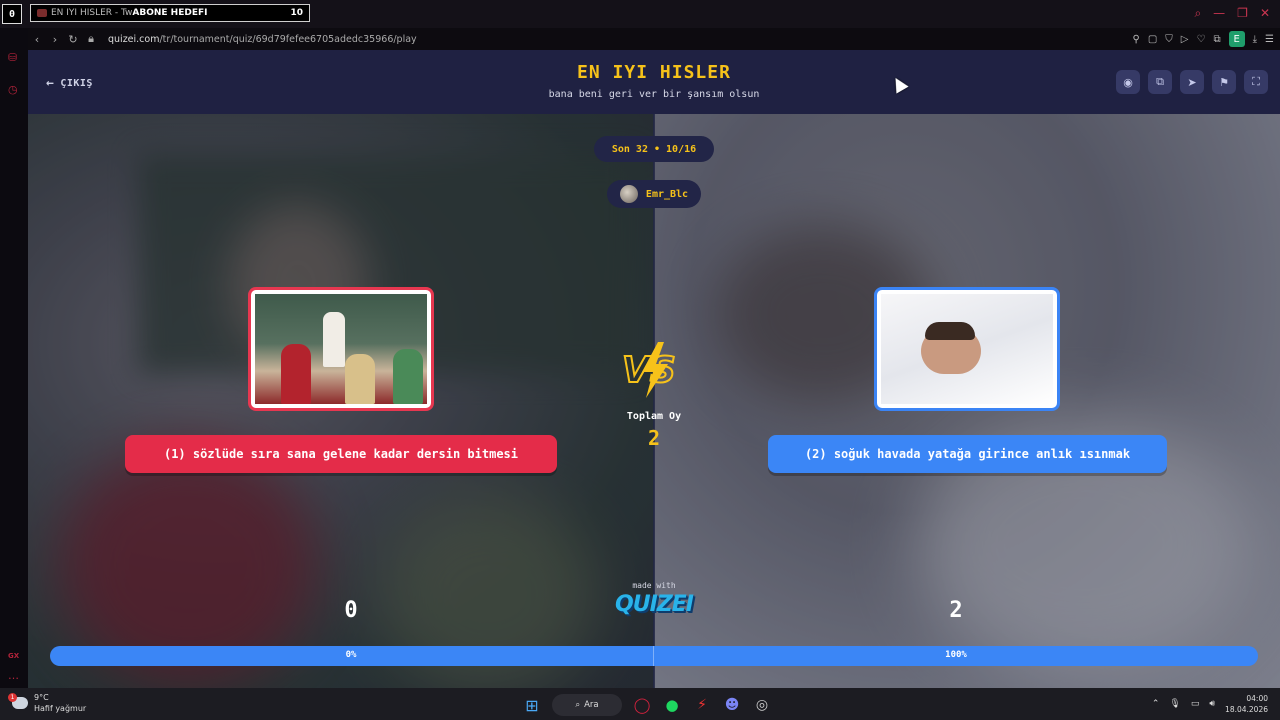 The height and width of the screenshot is (720, 1280). What do you see at coordinates (18, 701) in the screenshot?
I see `cloud-rain-icon: 1` at bounding box center [18, 701].